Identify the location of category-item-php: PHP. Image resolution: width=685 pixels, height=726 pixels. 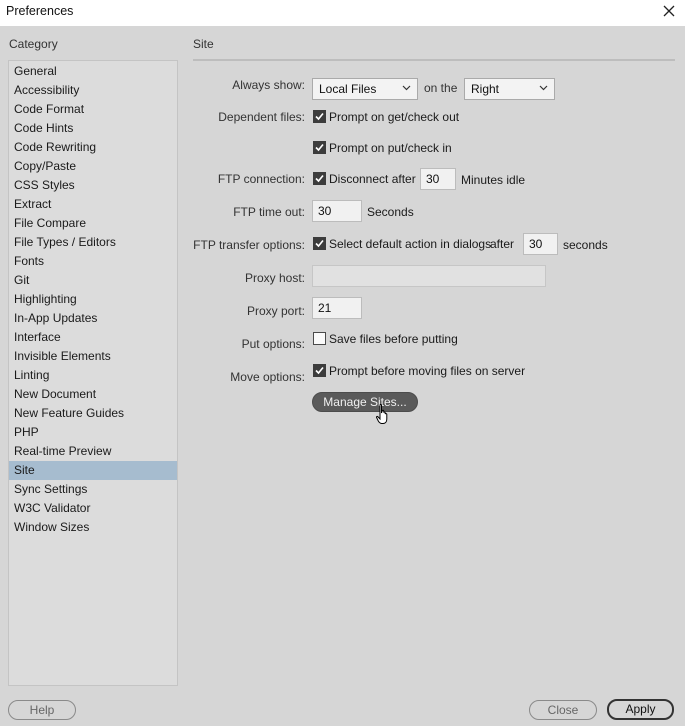
(93, 432).